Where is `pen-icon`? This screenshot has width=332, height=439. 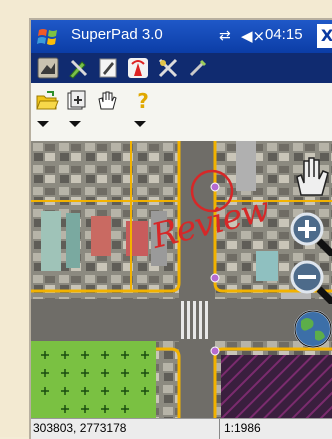 pen-icon is located at coordinates (108, 68).